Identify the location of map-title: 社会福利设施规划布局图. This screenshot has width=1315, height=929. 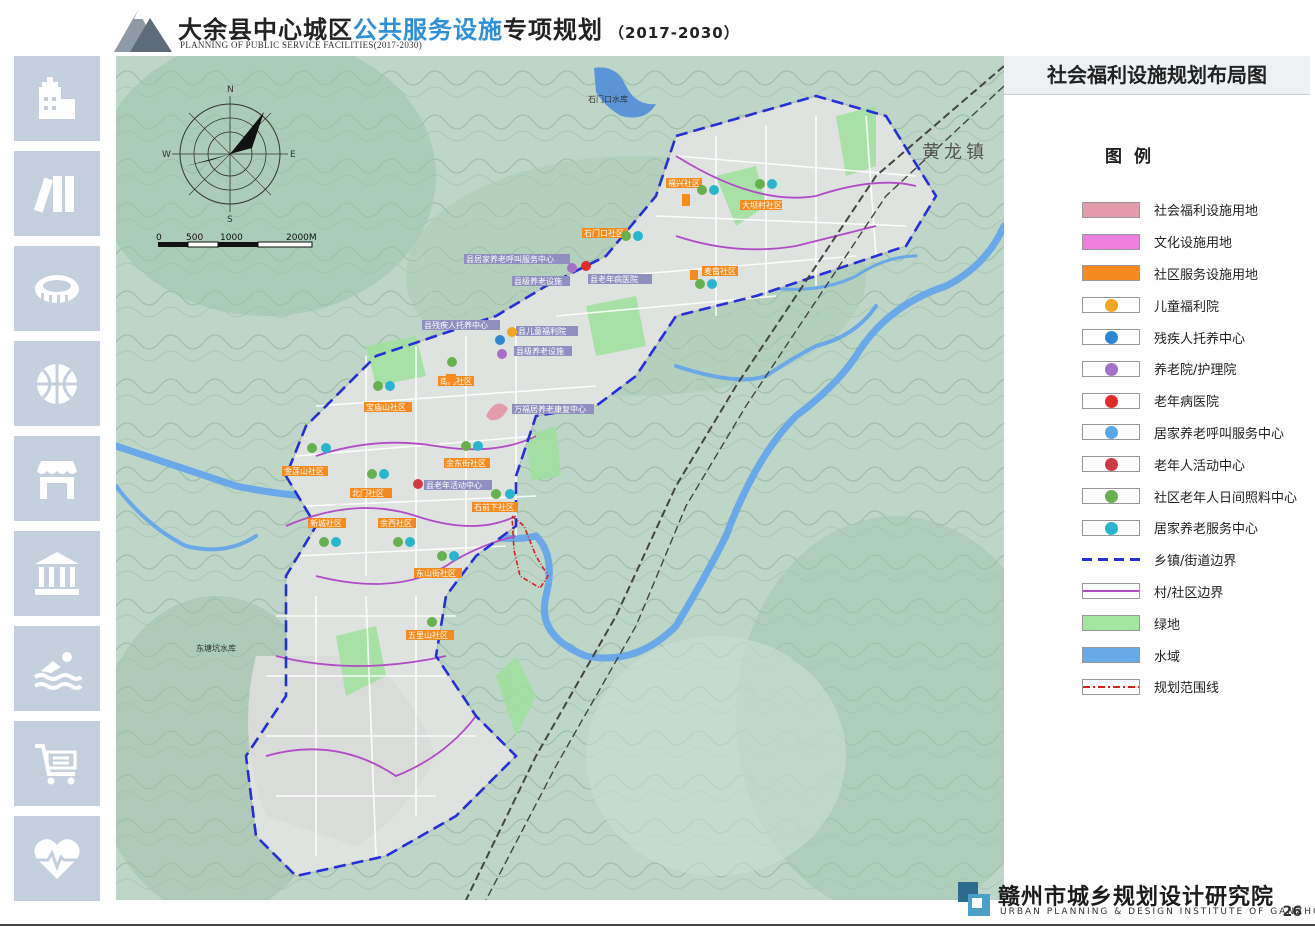
(1157, 75).